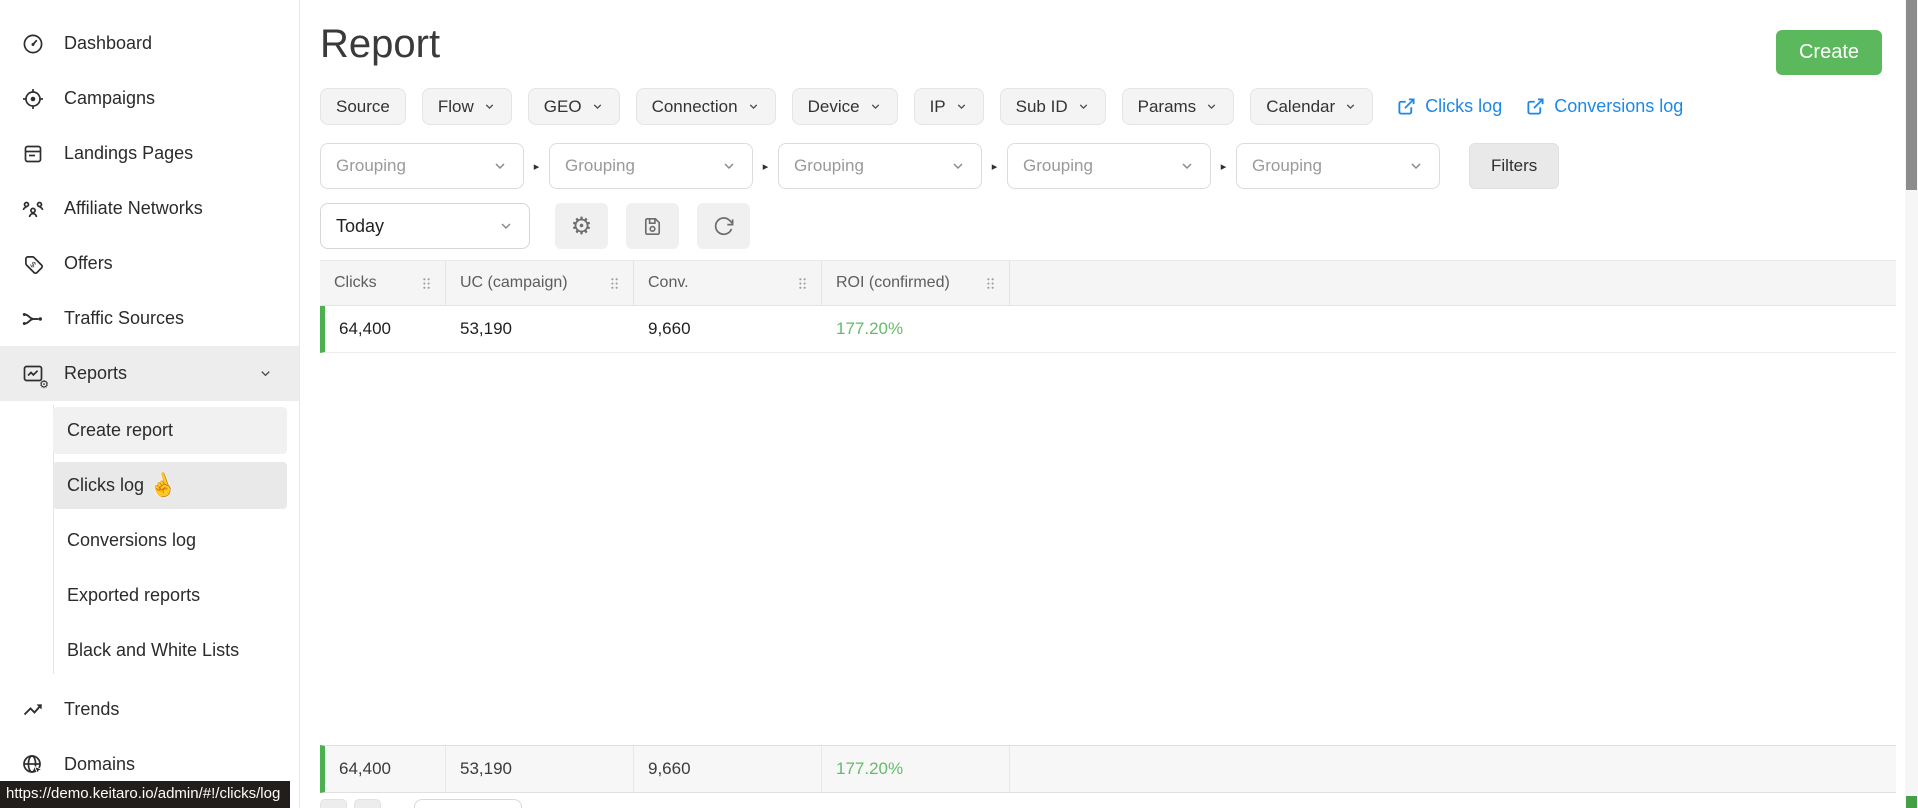 This screenshot has width=1918, height=808. I want to click on filter-chip-geo: GEO, so click(573, 106).